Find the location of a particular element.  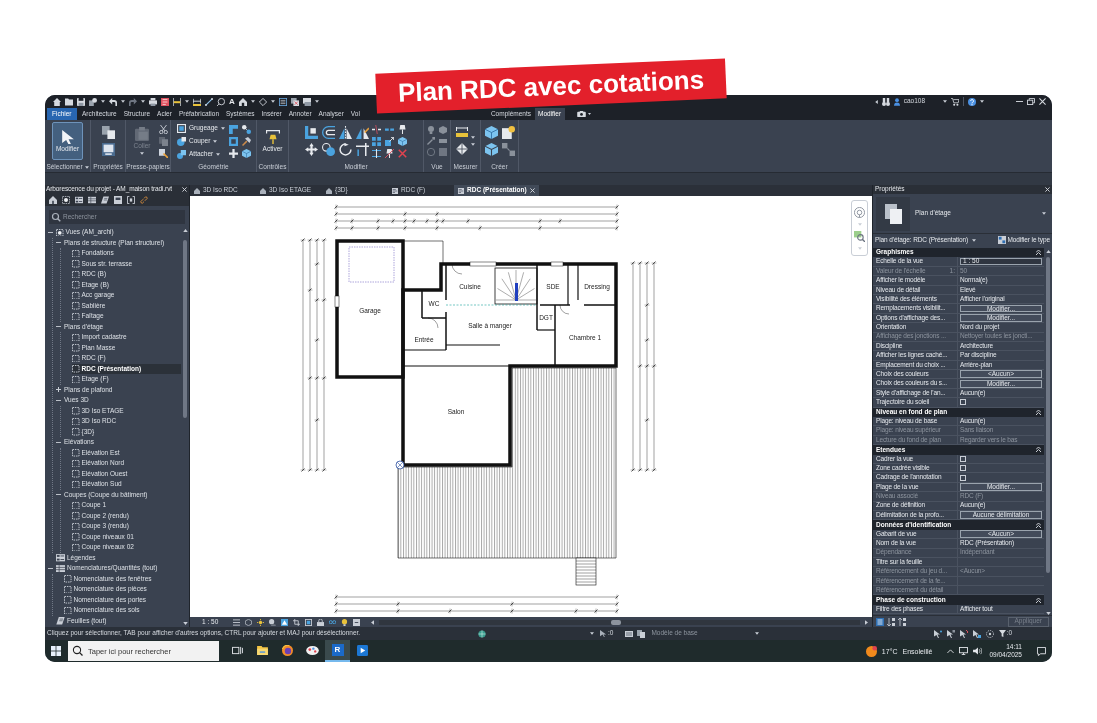

connected-dots-icon is located at coordinates (246, 129).